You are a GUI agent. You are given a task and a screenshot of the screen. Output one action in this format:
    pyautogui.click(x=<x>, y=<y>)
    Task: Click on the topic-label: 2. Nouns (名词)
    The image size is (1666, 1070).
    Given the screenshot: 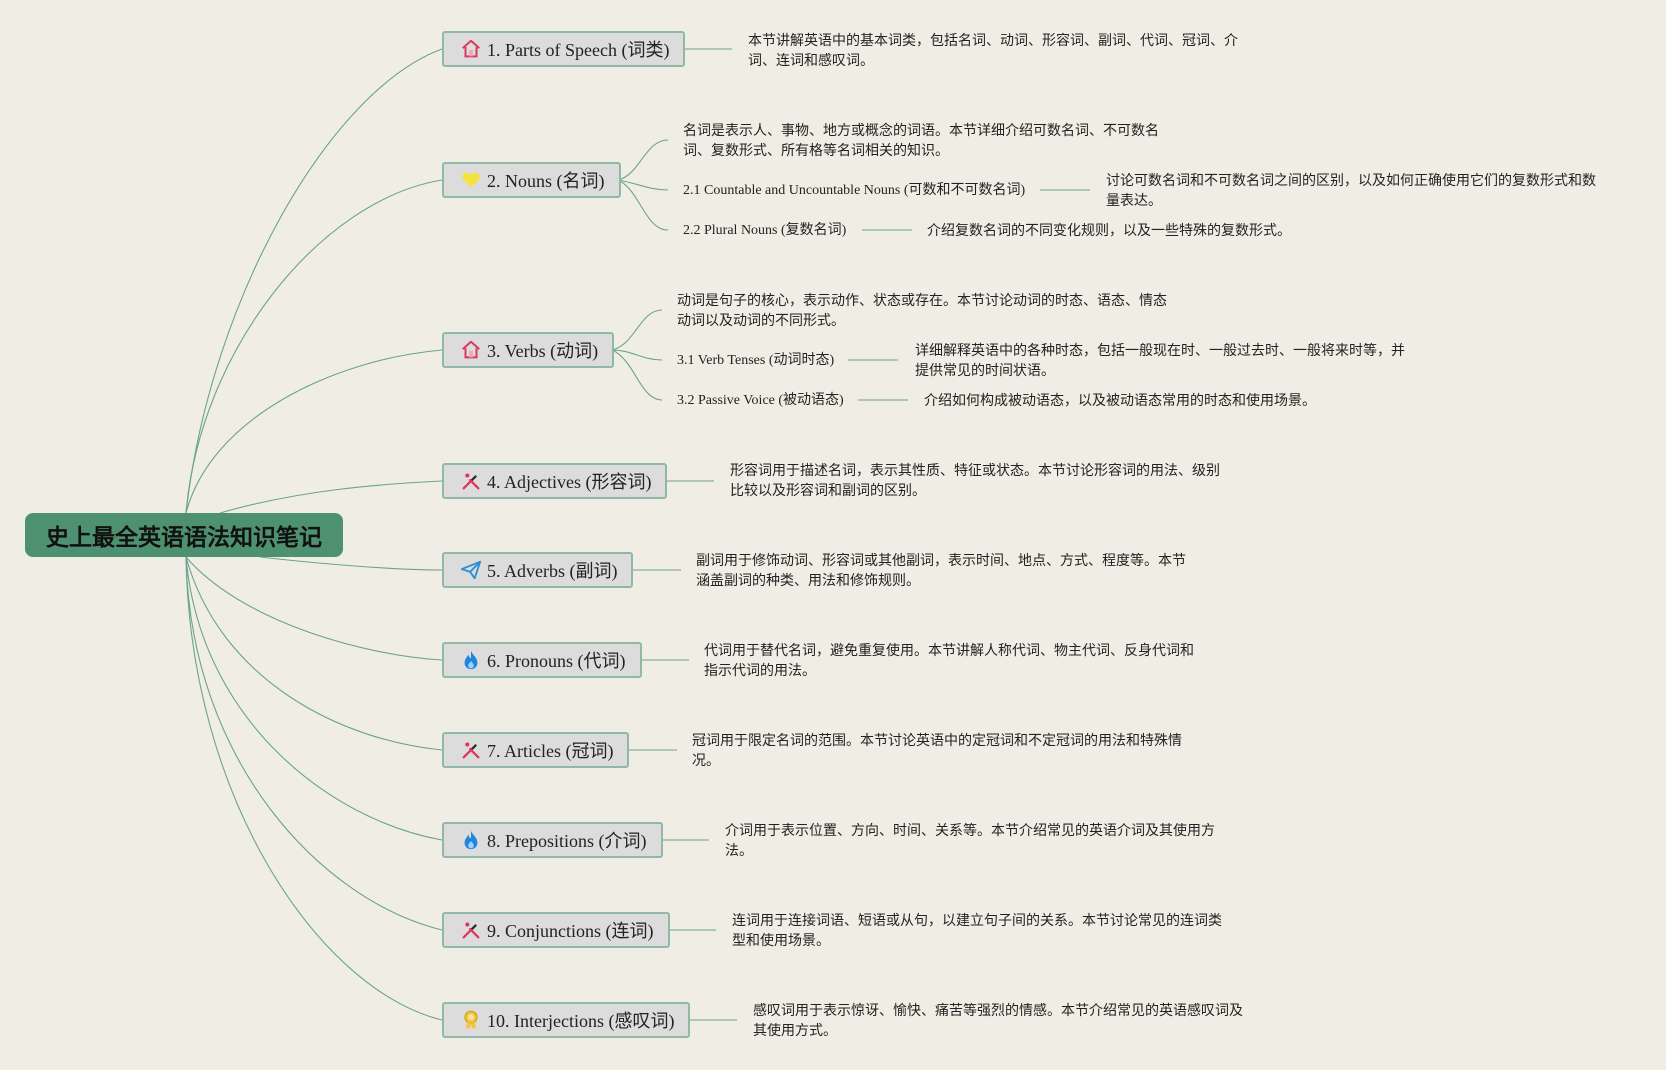 What is the action you would take?
    pyautogui.click(x=546, y=181)
    